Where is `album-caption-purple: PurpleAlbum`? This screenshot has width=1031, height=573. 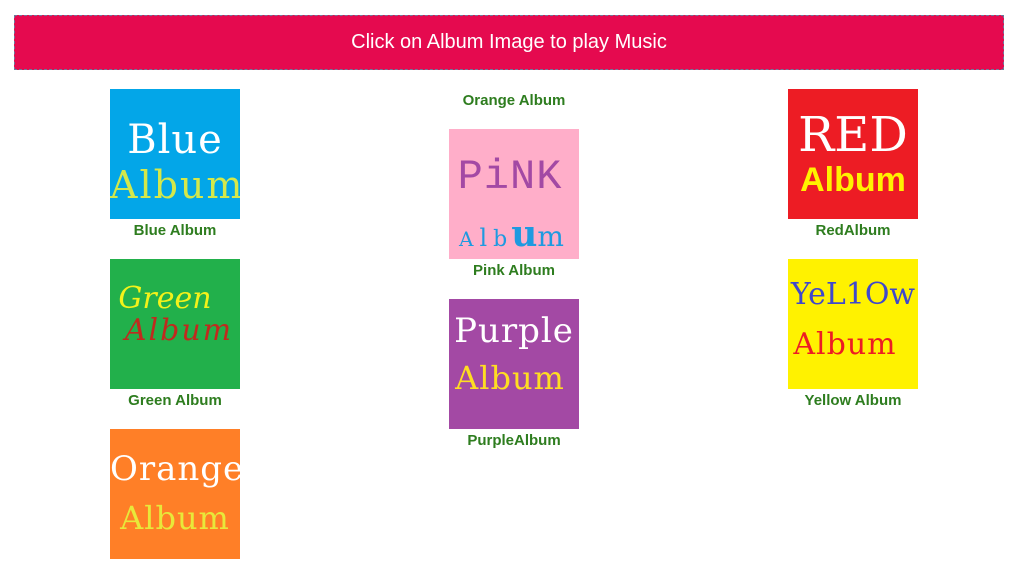 album-caption-purple: PurpleAlbum is located at coordinates (514, 440).